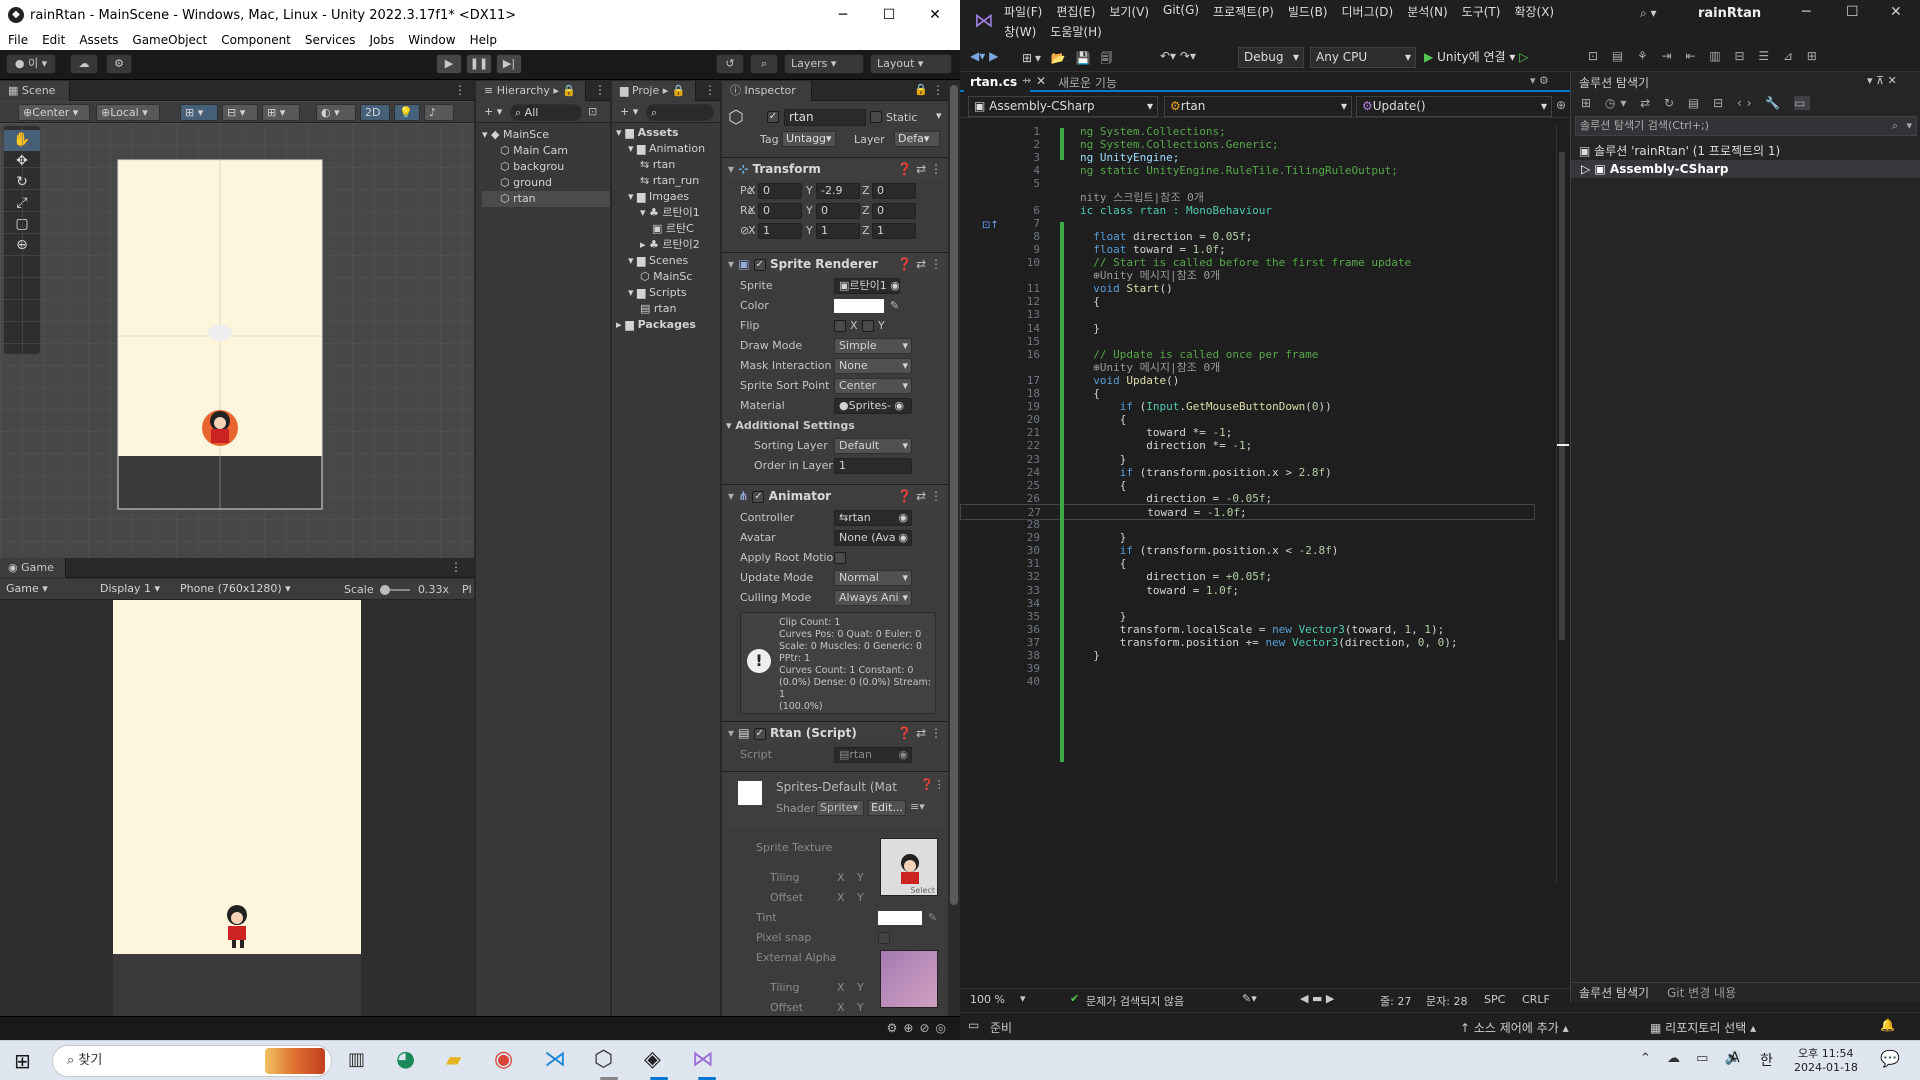  What do you see at coordinates (1308, 11) in the screenshot?
I see `vs-menu-item: 빌드(B)` at bounding box center [1308, 11].